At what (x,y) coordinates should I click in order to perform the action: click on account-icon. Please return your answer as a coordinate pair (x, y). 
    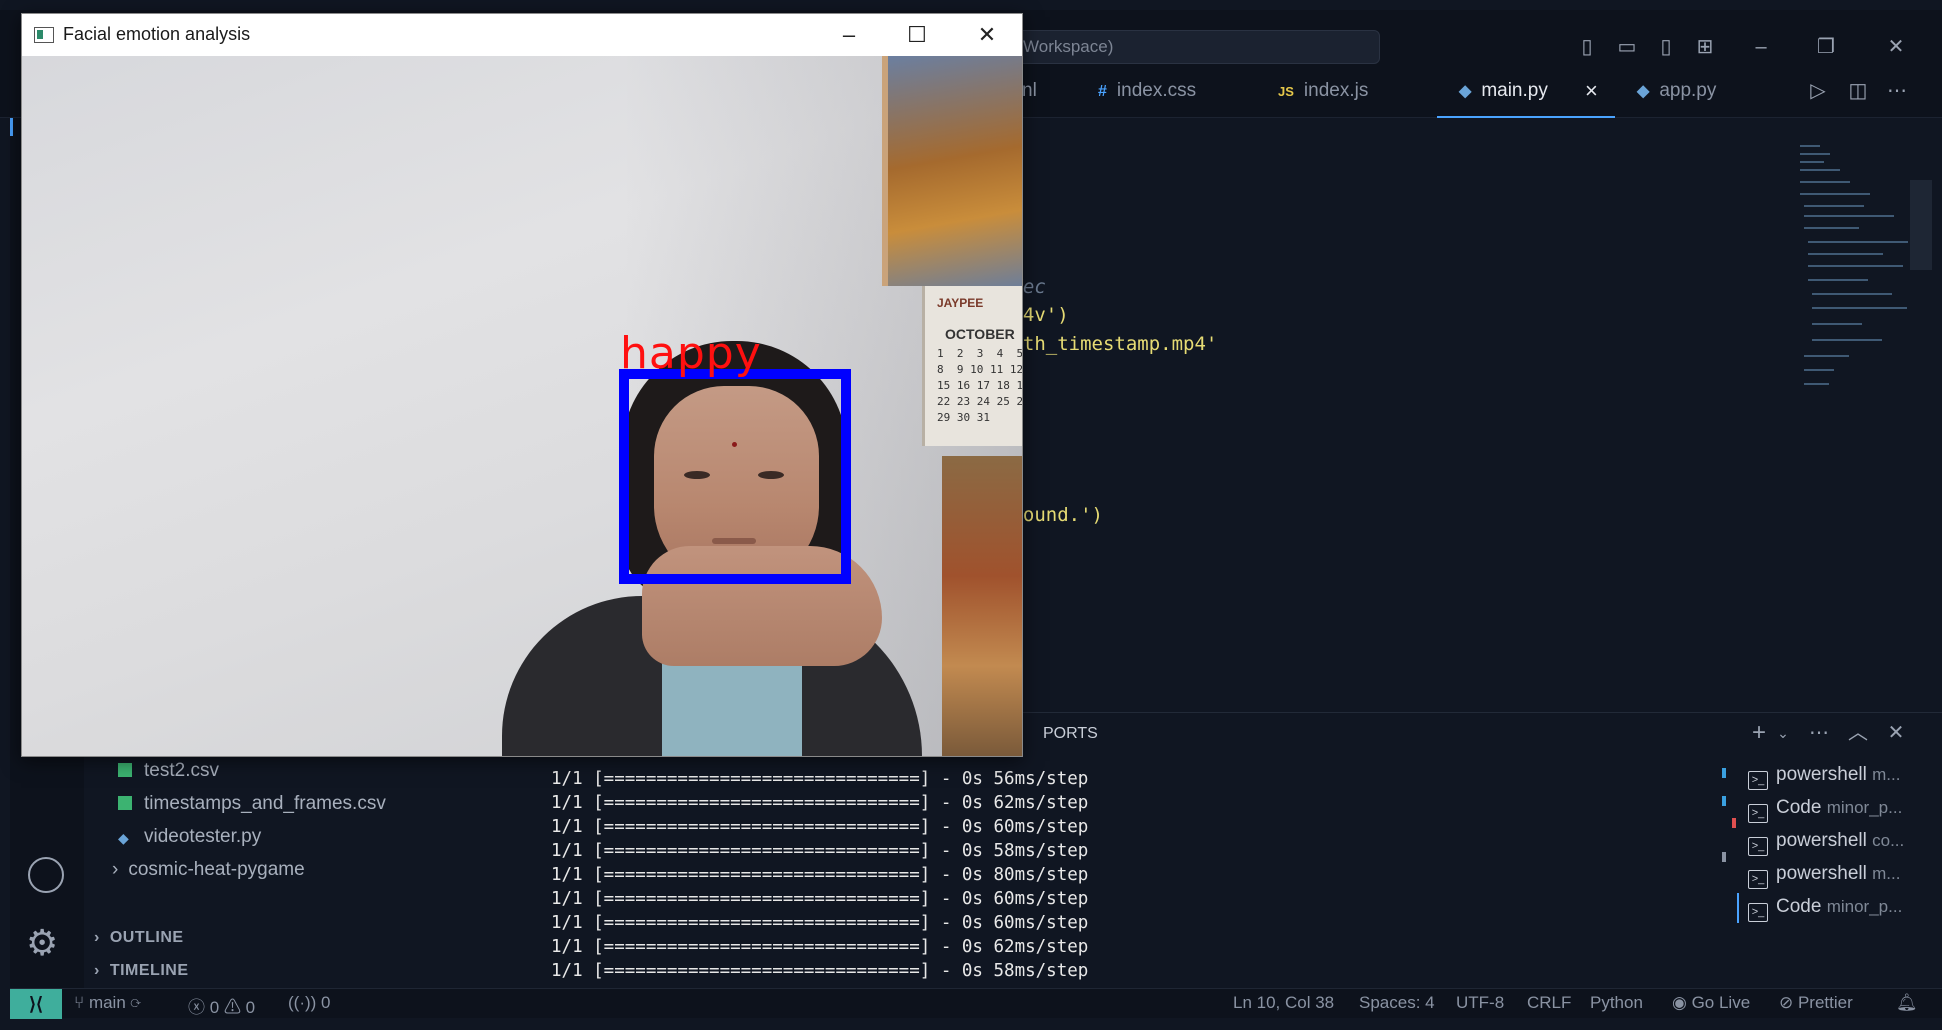
    Looking at the image, I should click on (46, 875).